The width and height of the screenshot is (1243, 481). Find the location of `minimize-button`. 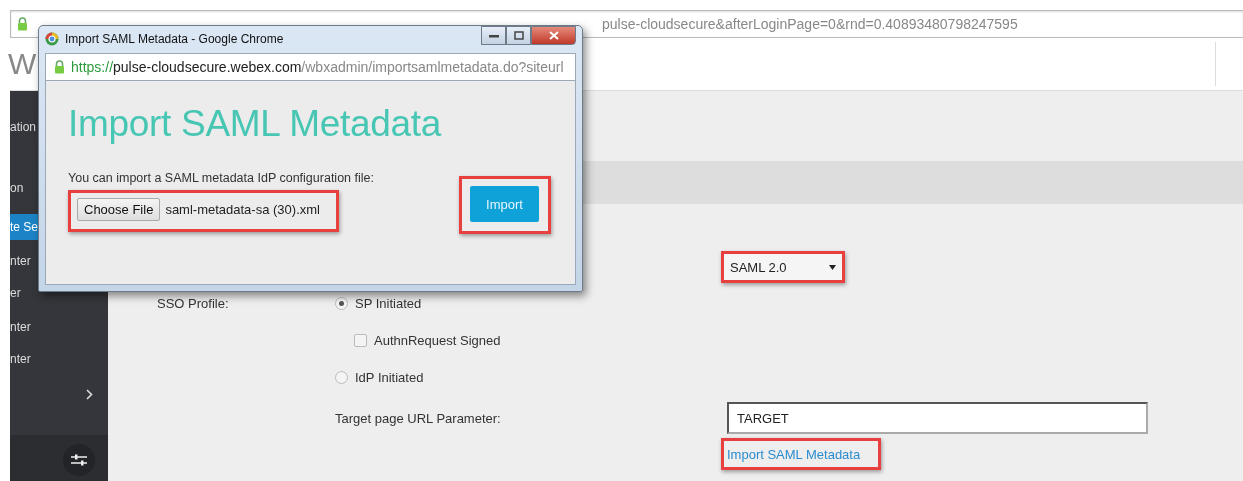

minimize-button is located at coordinates (493, 35).